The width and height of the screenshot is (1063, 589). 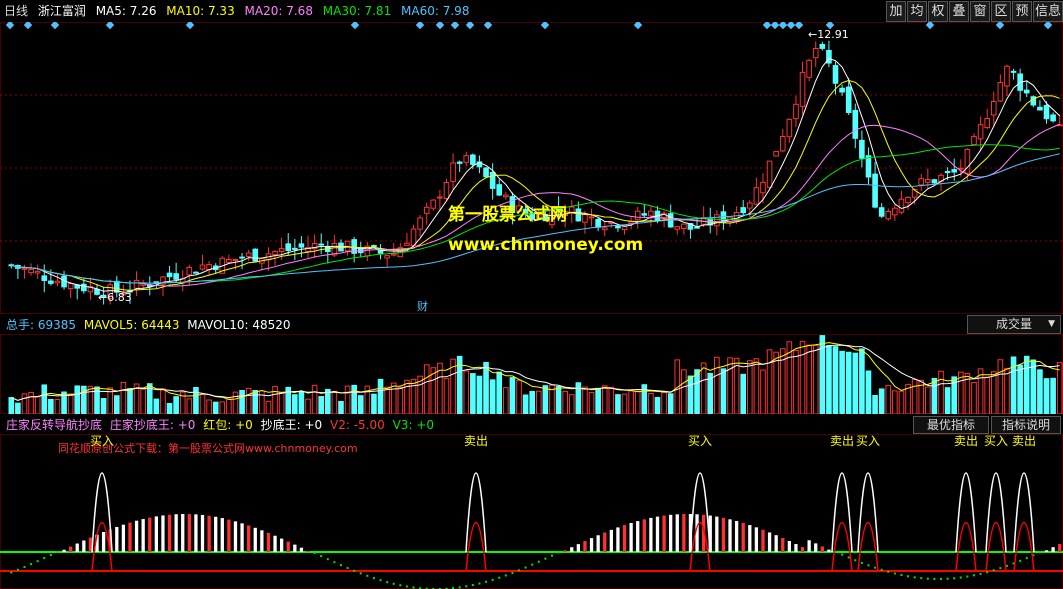 I want to click on toolbar-window-button: 窗, so click(x=980, y=11).